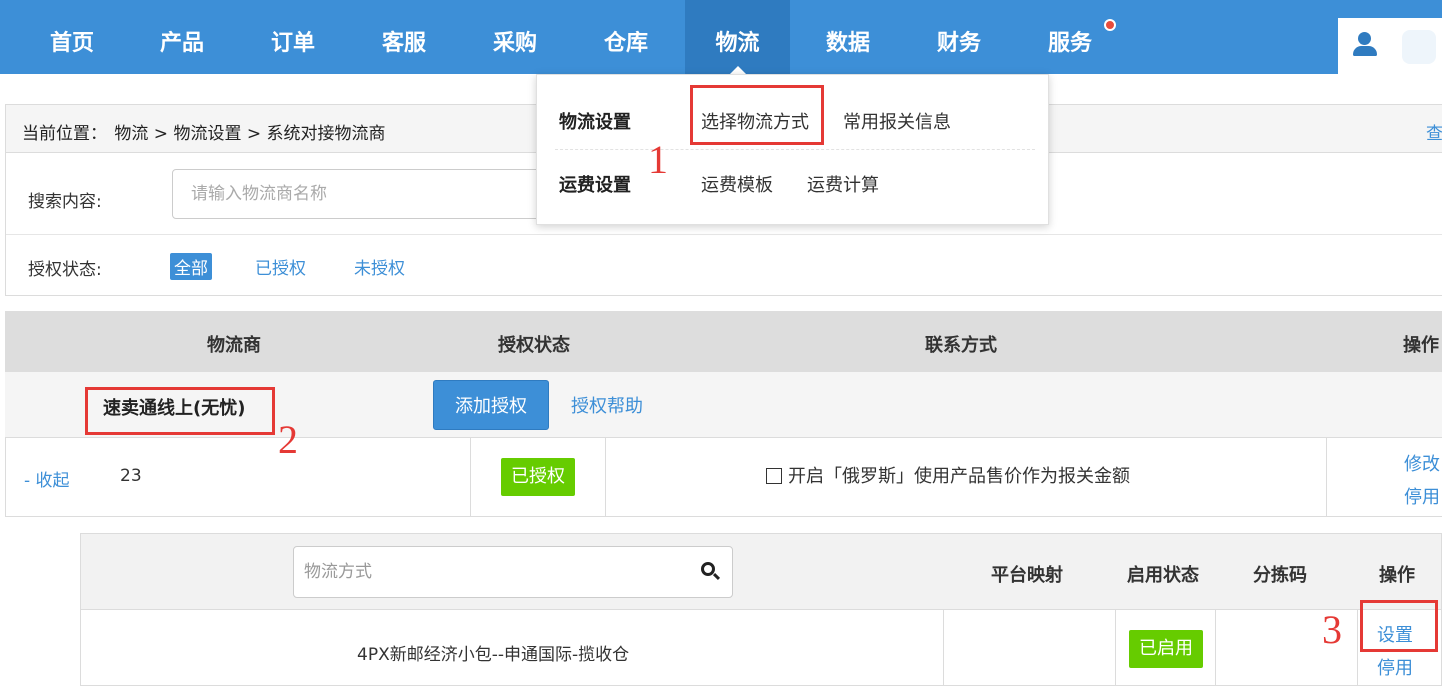  I want to click on row-count: 23, so click(131, 476).